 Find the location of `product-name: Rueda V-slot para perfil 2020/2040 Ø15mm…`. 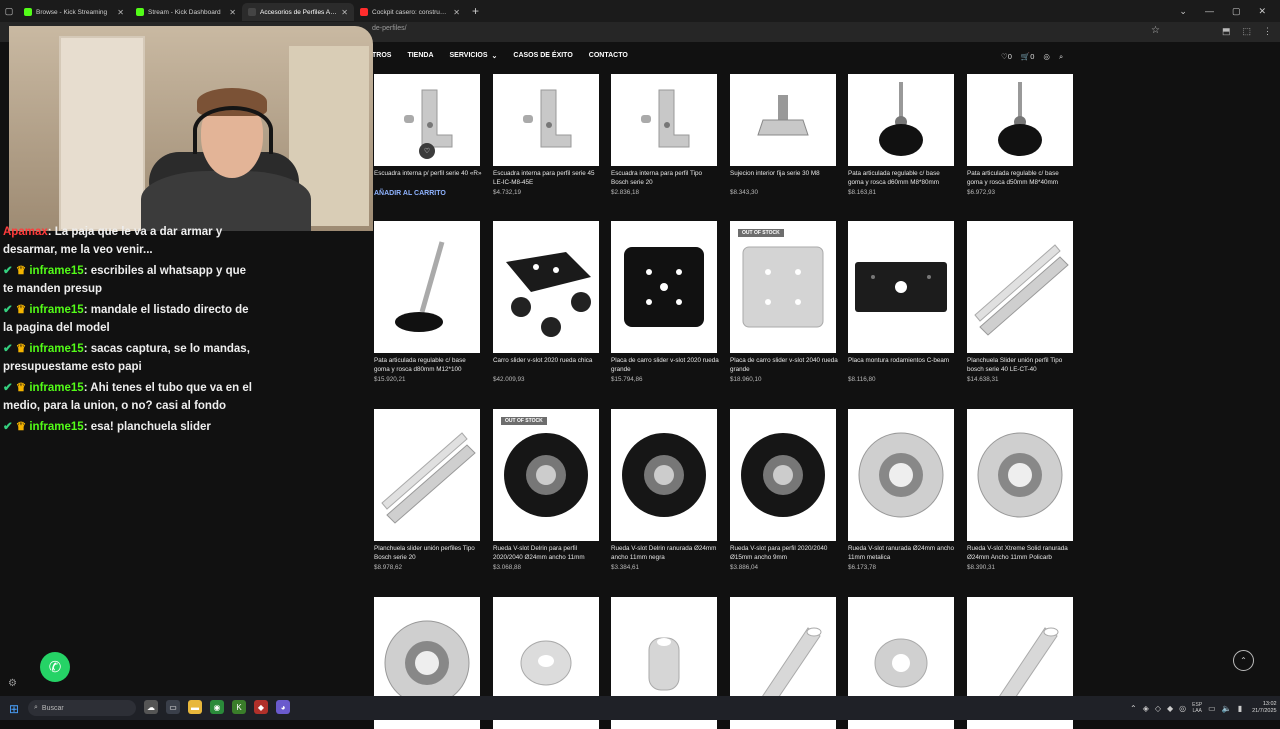

product-name: Rueda V-slot para perfil 2020/2040 Ø15mm… is located at coordinates (784, 553).